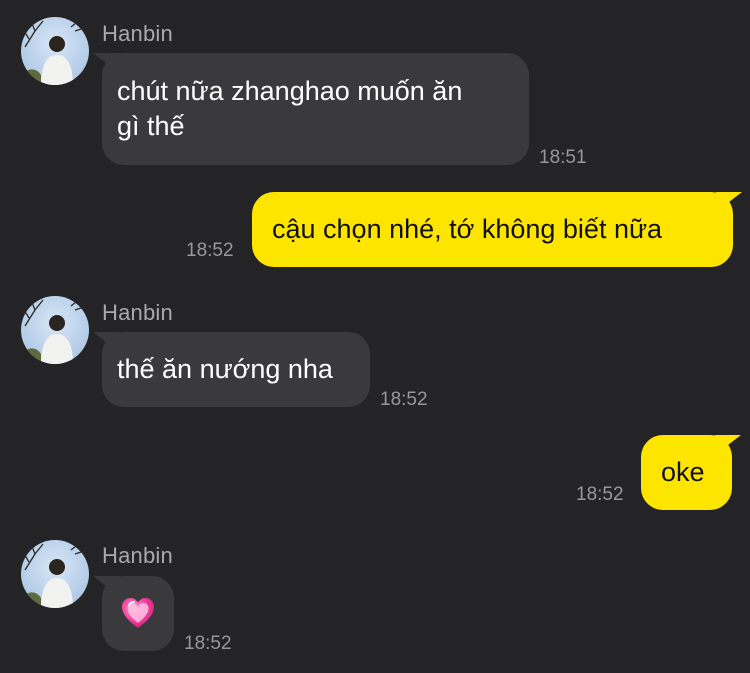 Image resolution: width=750 pixels, height=673 pixels. What do you see at coordinates (563, 157) in the screenshot?
I see `message-timestamp: 18:51` at bounding box center [563, 157].